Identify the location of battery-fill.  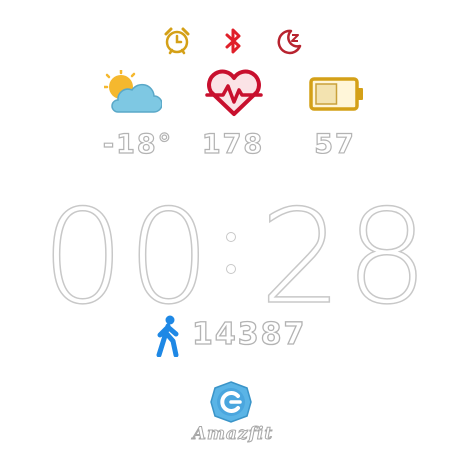
(326, 94).